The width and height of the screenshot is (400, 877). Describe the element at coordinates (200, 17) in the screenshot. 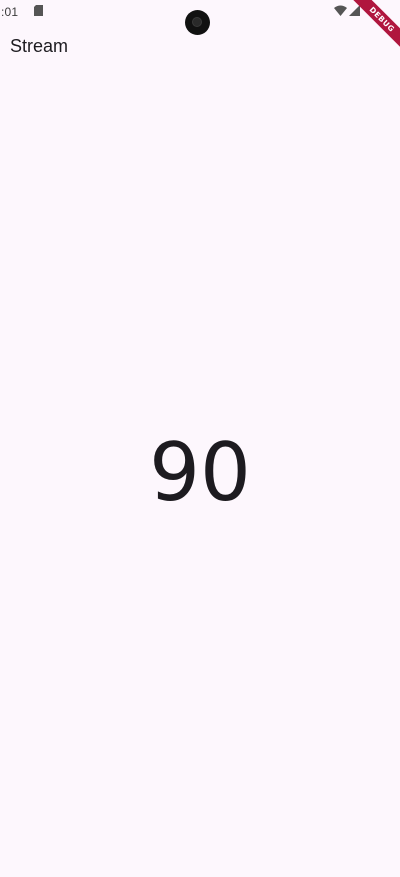

I see `status-bar: :01` at that location.